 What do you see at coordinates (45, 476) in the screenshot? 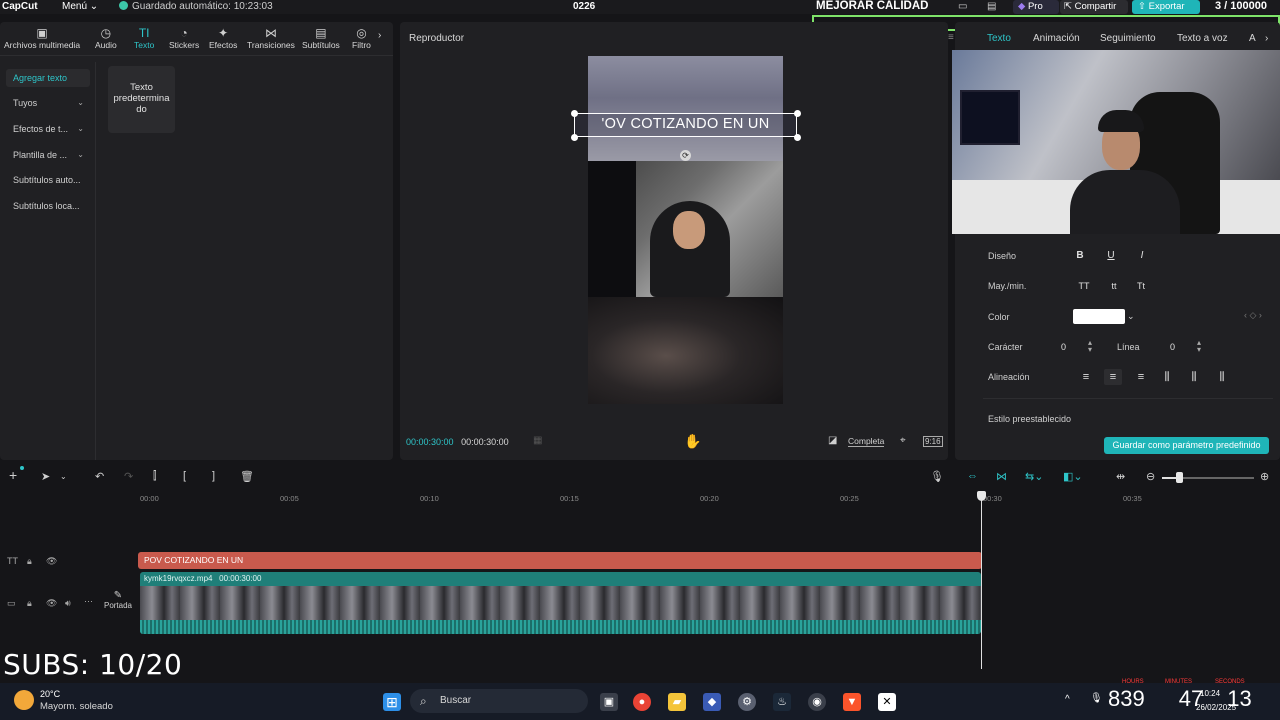
I see `cursor-icon: ➤` at bounding box center [45, 476].